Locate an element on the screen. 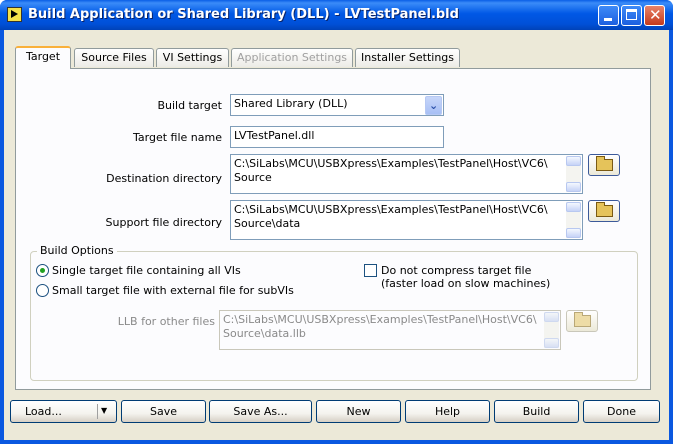  build-target-label: Build target is located at coordinates (189, 105).